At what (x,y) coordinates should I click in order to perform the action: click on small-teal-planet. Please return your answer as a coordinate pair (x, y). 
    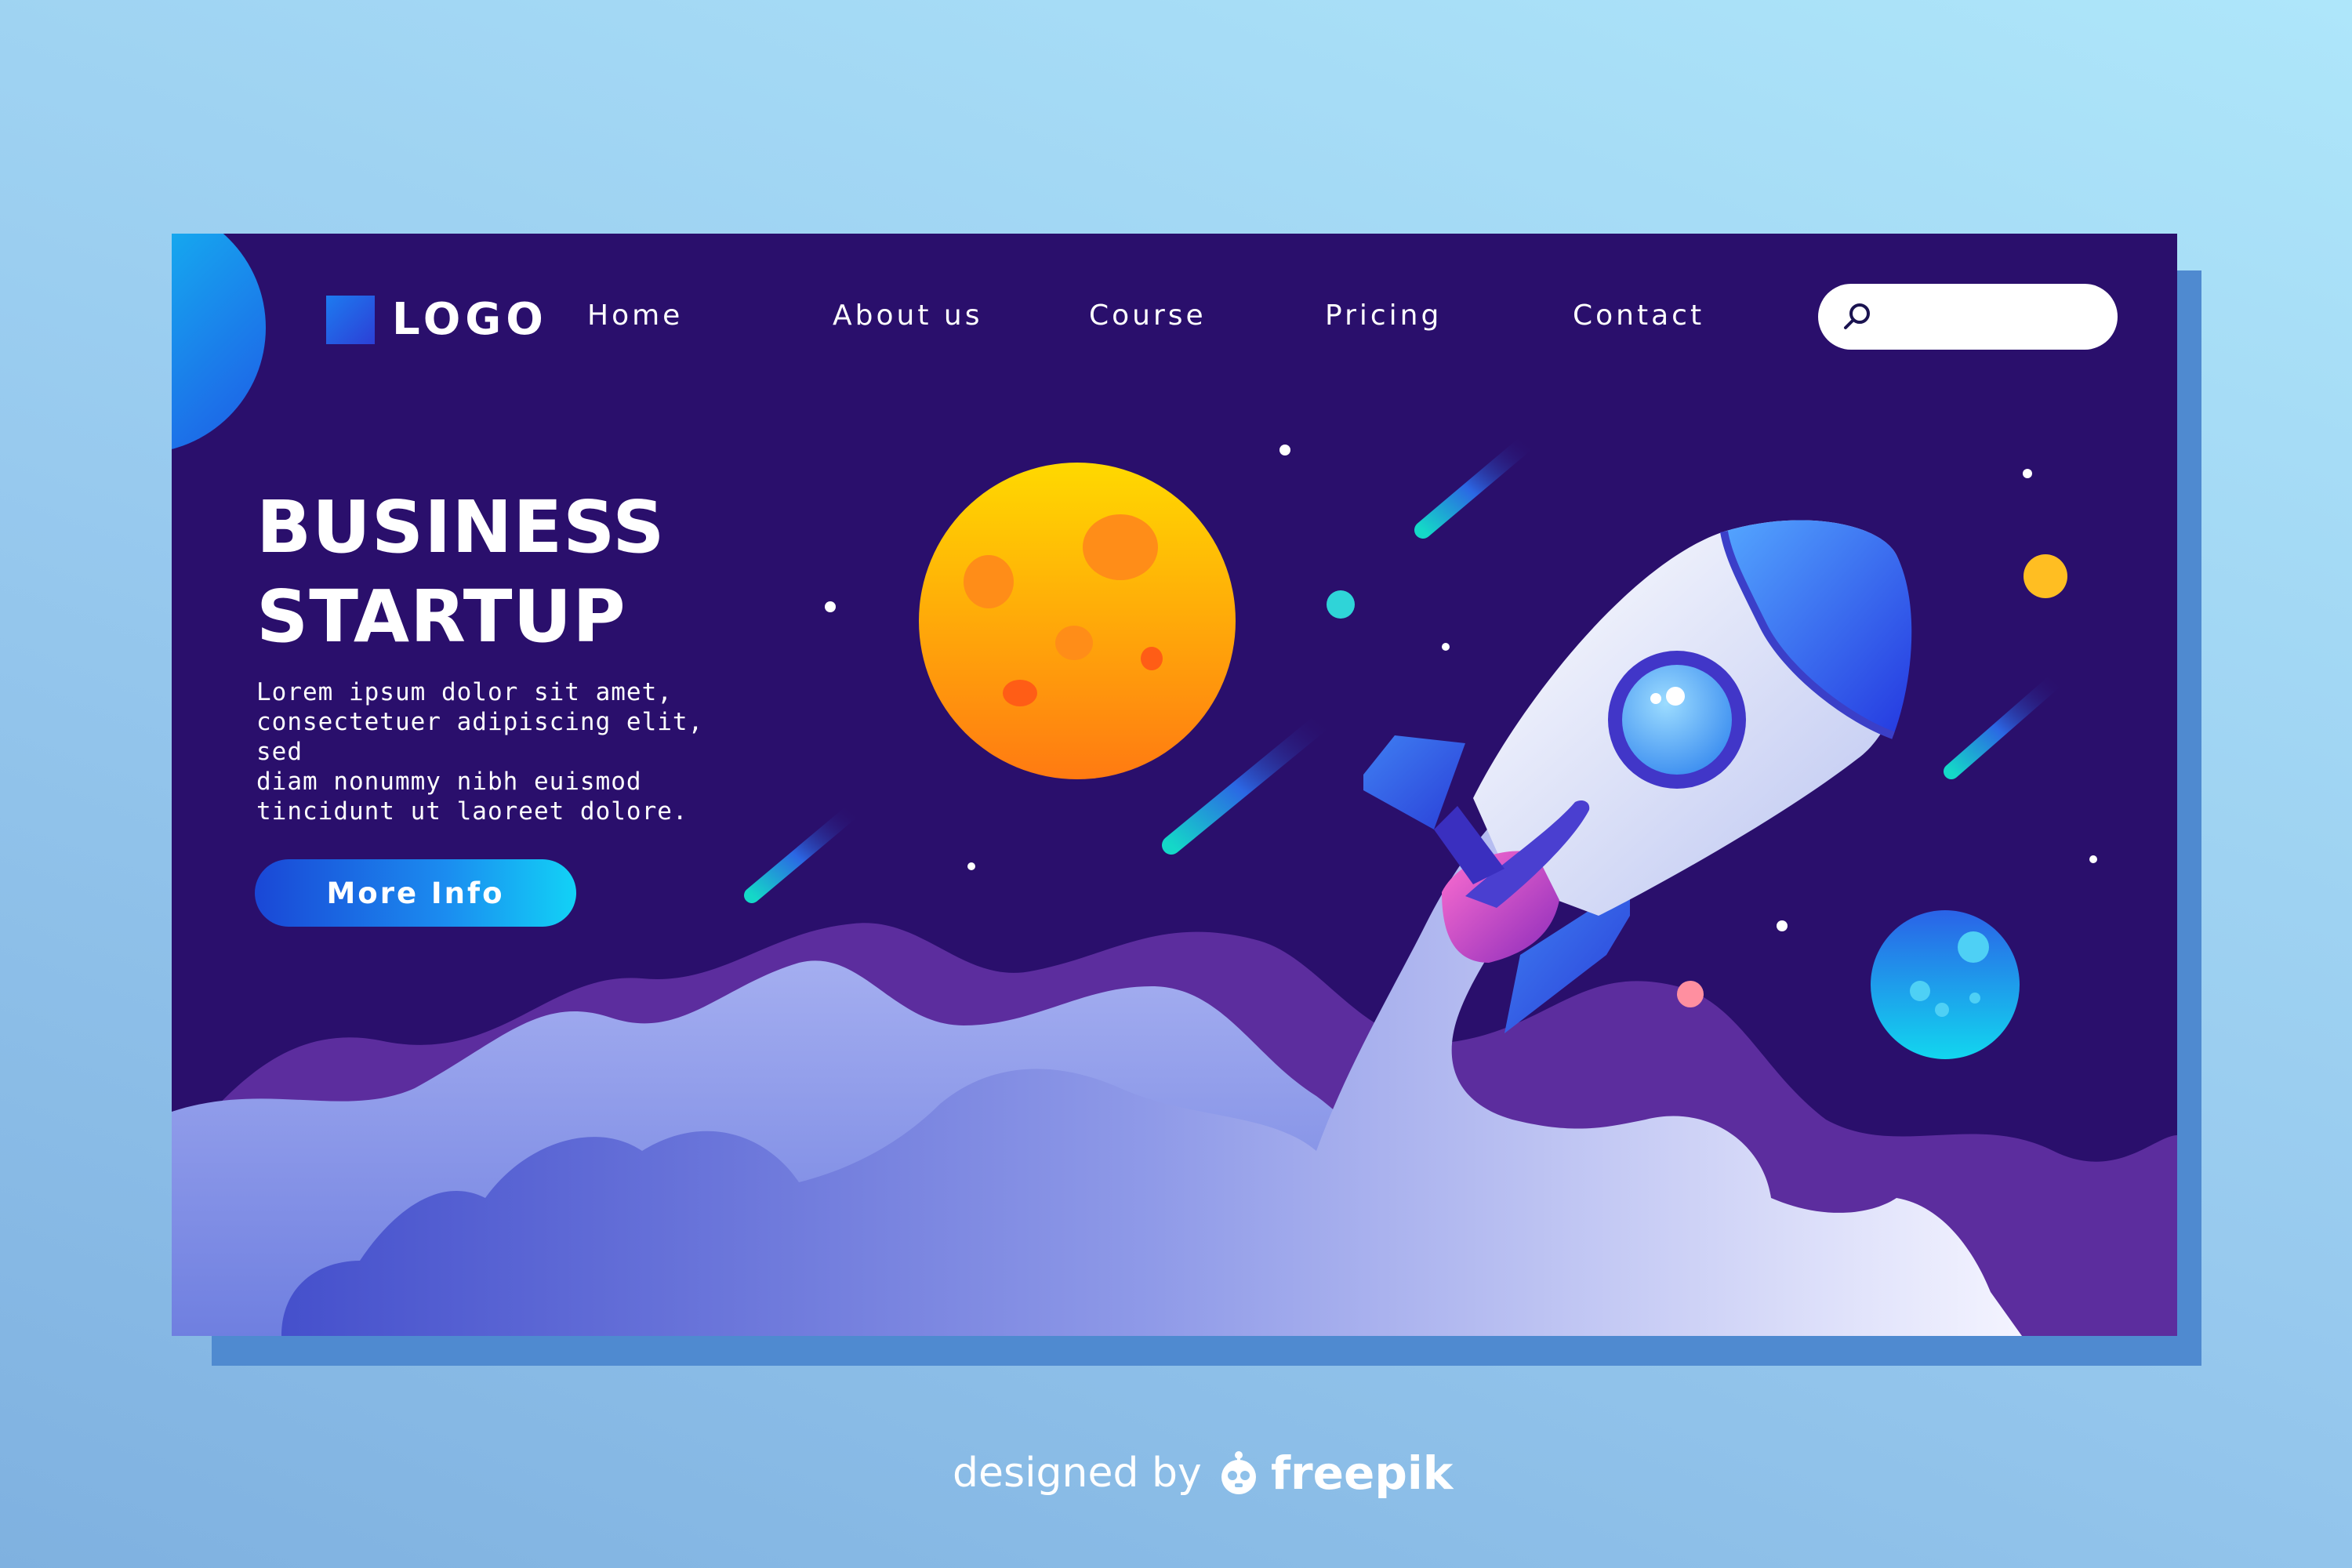
    Looking at the image, I should click on (1341, 604).